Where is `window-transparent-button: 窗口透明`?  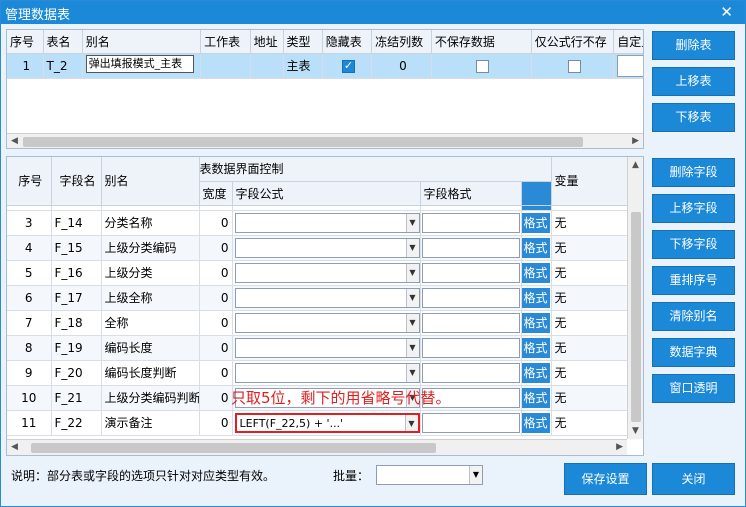
window-transparent-button: 窗口透明 is located at coordinates (693, 388).